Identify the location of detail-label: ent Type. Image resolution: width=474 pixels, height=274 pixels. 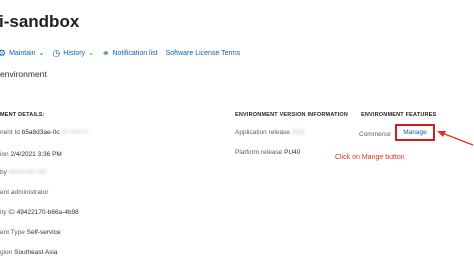
(12, 232).